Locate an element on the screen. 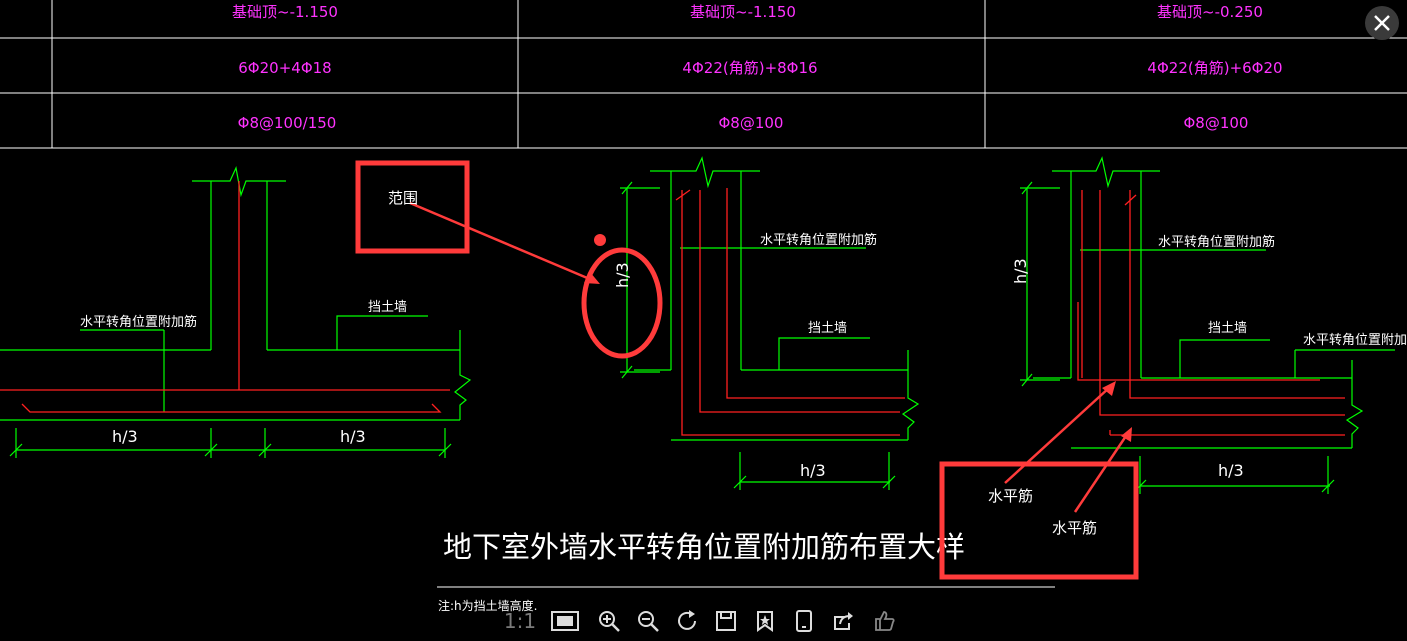 This screenshot has width=1407, height=641. table-cell: 4Φ22(角筋)+6Φ20 is located at coordinates (1214, 68).